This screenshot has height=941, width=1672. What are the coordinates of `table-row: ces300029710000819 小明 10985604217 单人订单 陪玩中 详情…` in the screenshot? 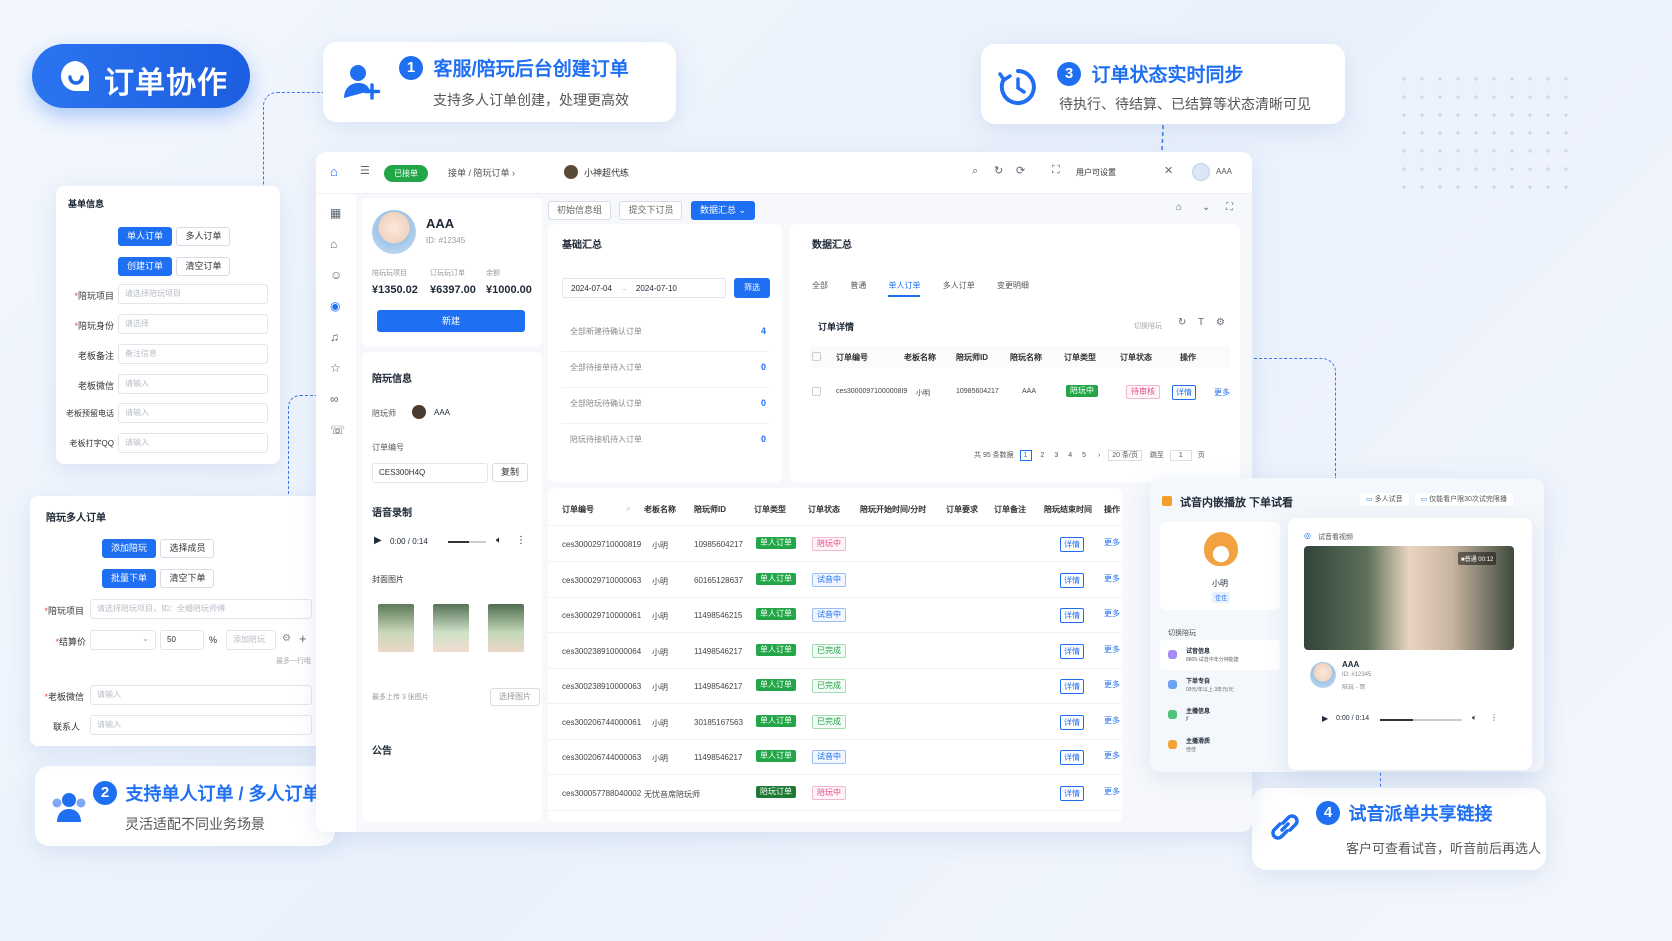 It's located at (835, 544).